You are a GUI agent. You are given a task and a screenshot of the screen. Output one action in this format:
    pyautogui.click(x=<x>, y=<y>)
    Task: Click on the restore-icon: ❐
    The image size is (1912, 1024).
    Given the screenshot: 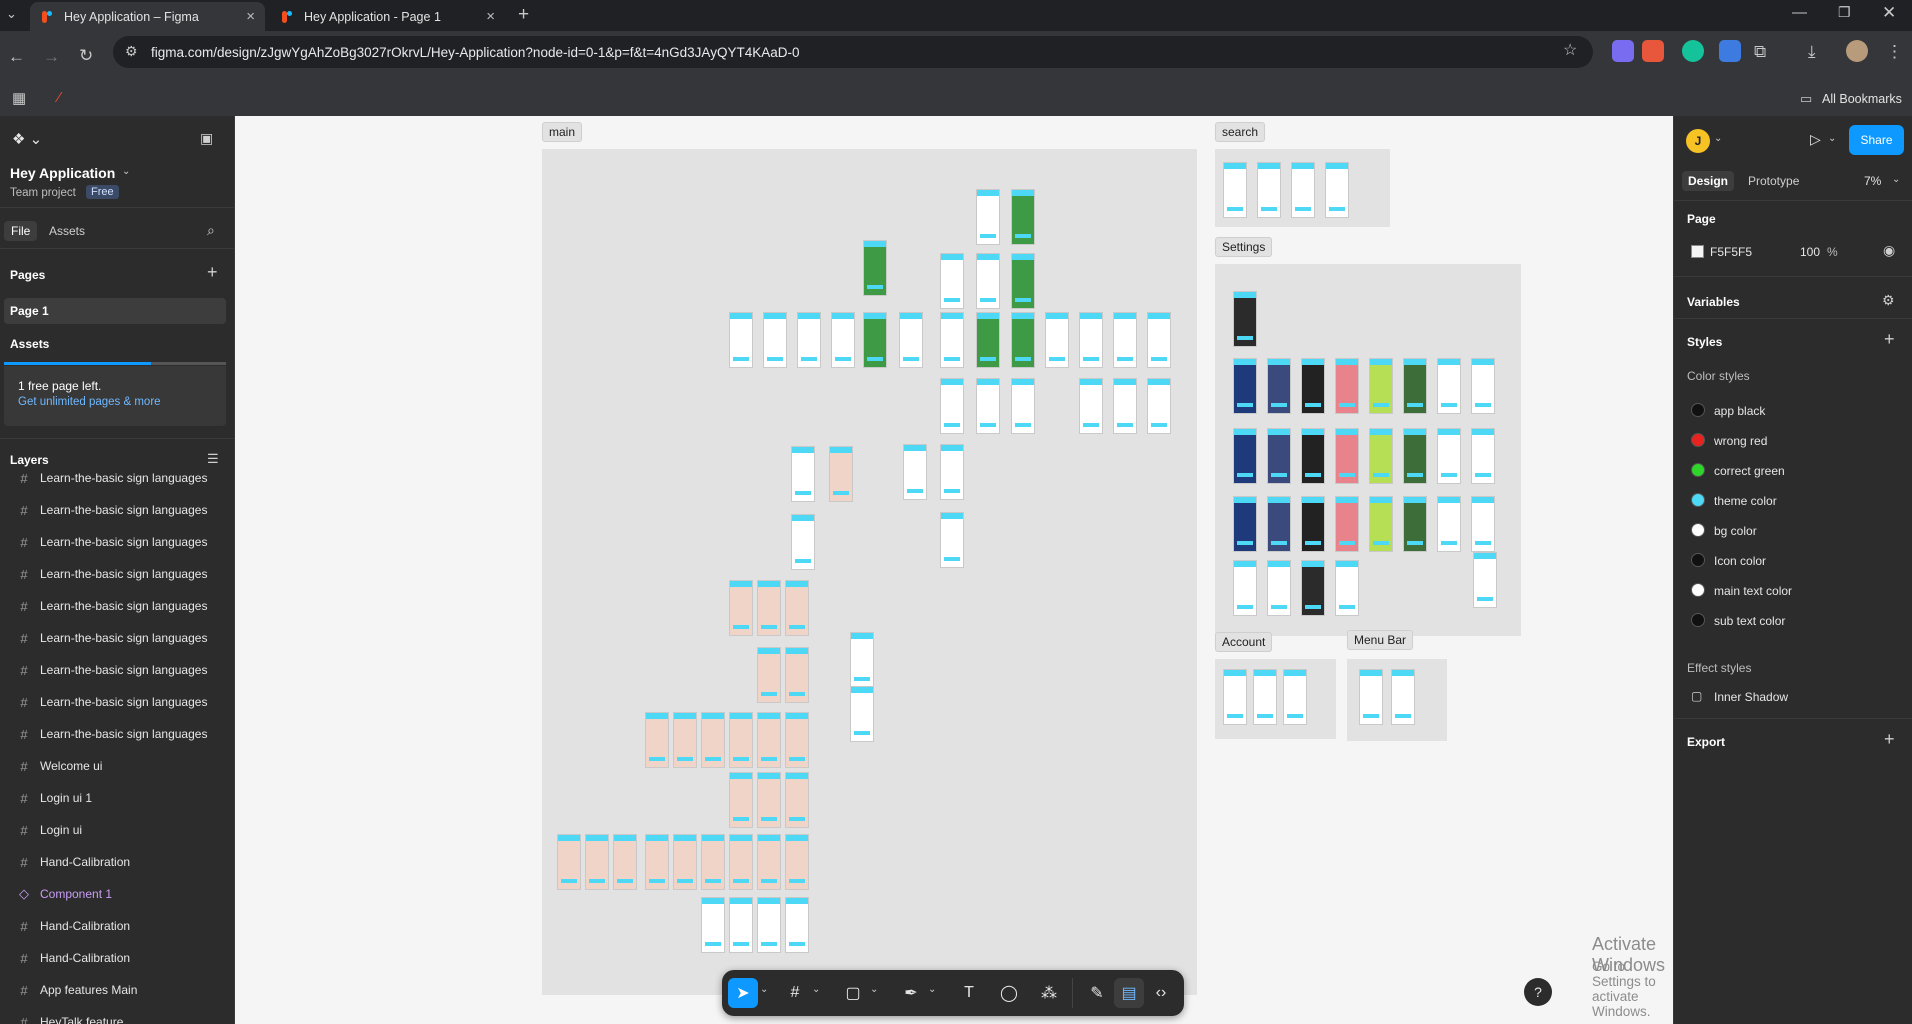 What is the action you would take?
    pyautogui.click(x=1844, y=12)
    